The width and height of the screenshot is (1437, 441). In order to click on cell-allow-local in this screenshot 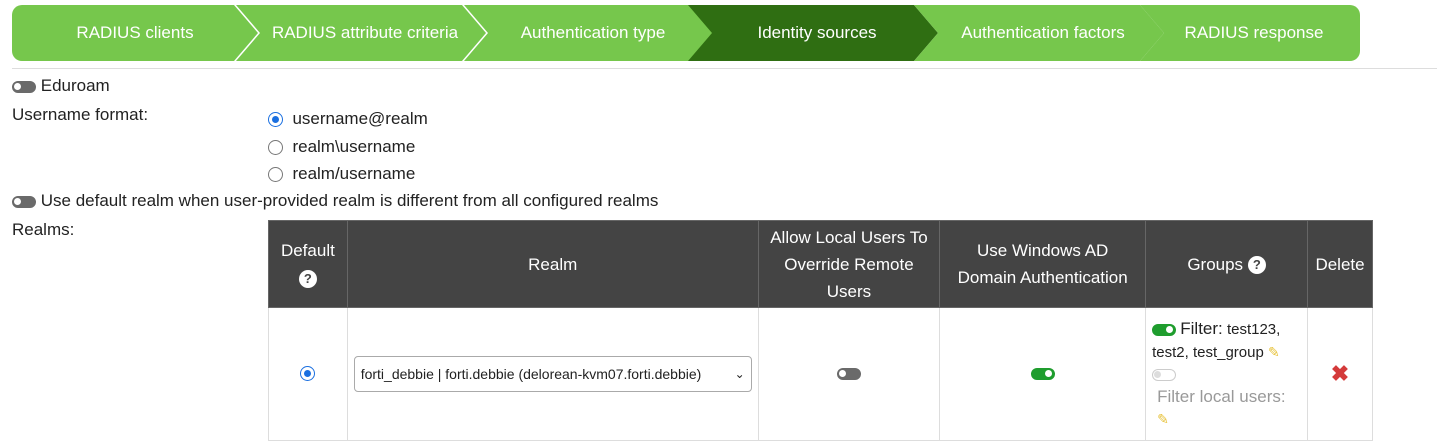, I will do `click(849, 374)`.